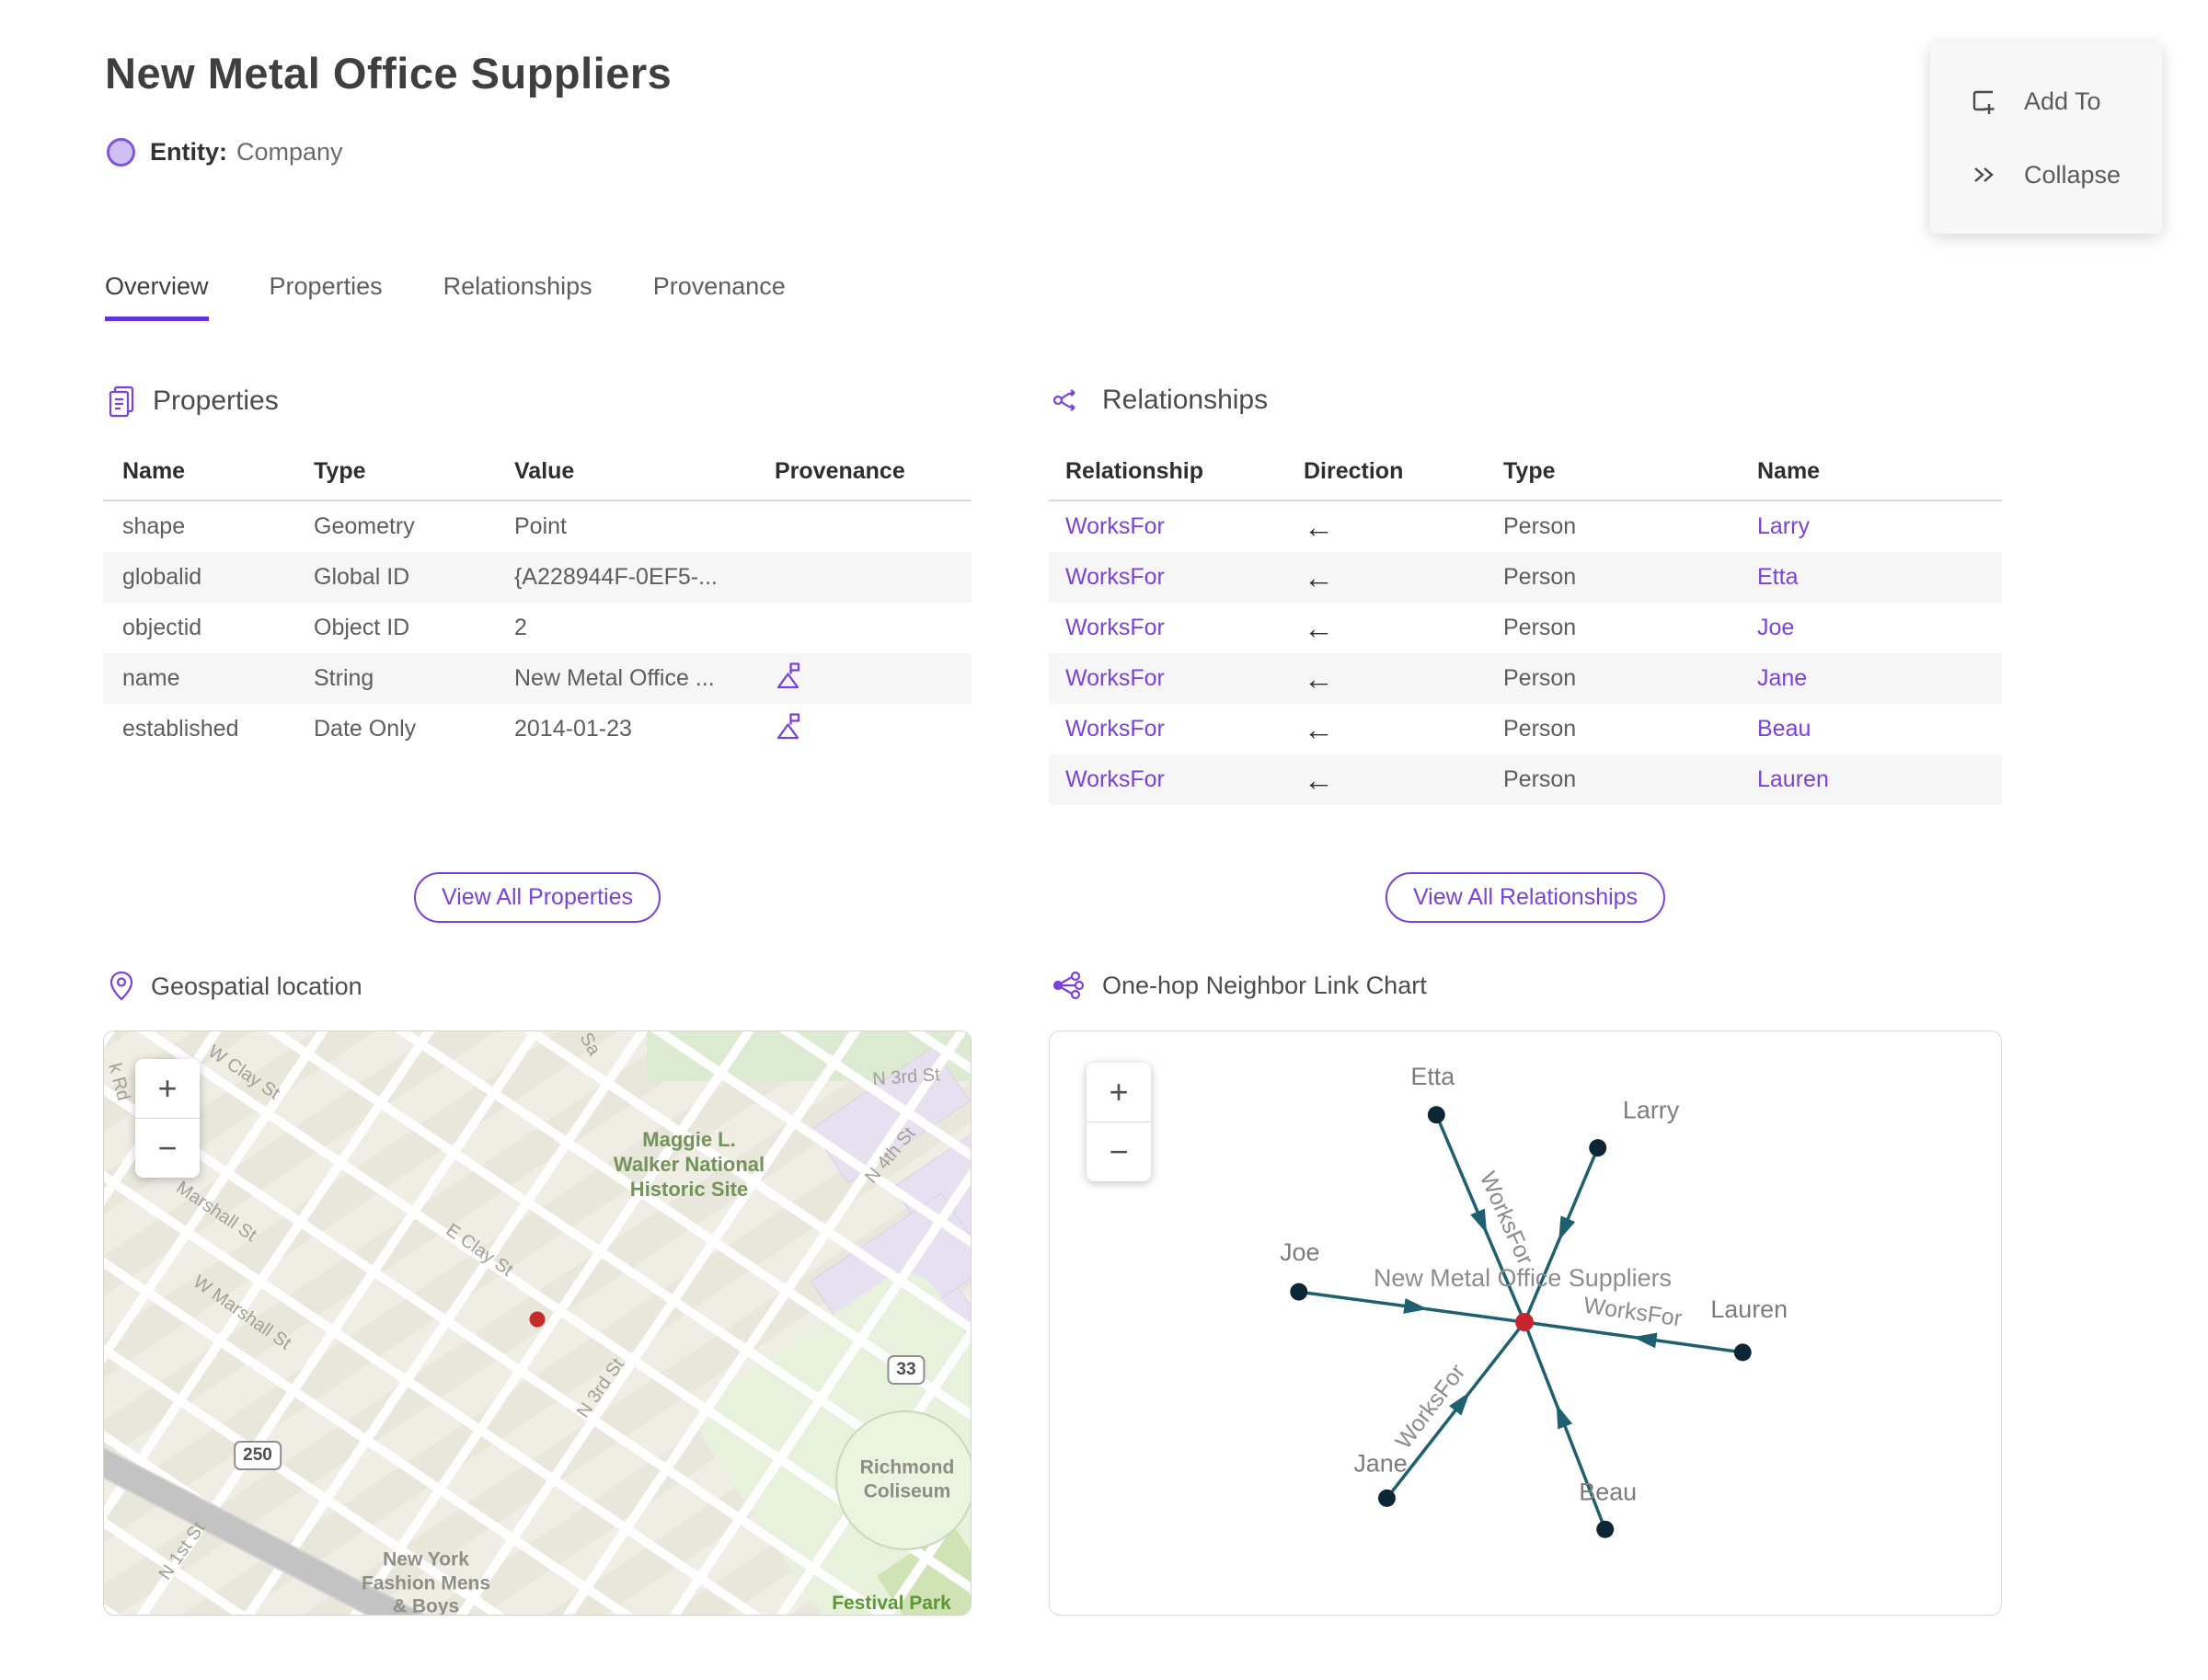 This screenshot has height=1680, width=2208. Describe the element at coordinates (1651, 1110) in the screenshot. I see `node-label: Larry` at that location.